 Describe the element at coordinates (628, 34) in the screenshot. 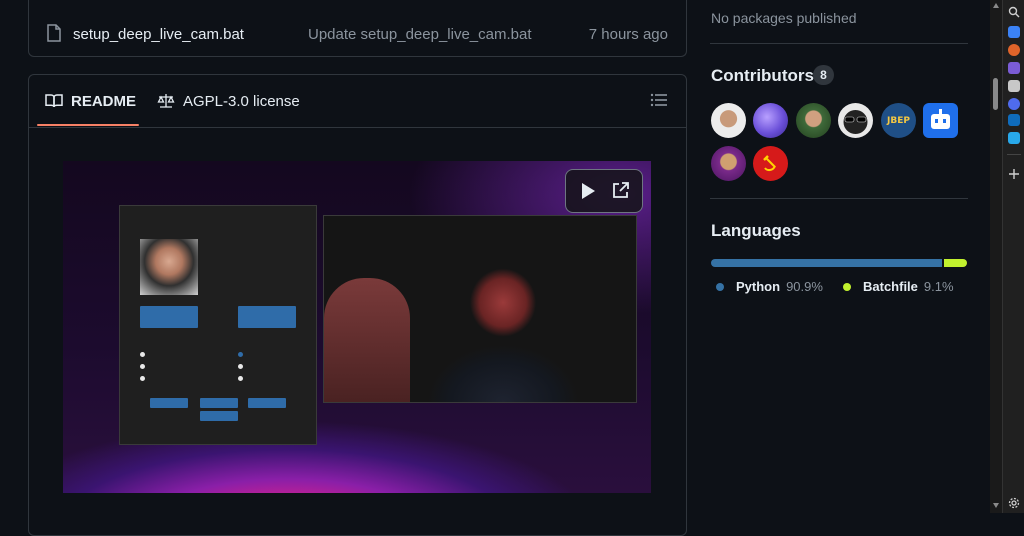

I see `commit-age: 7 hours ago` at that location.